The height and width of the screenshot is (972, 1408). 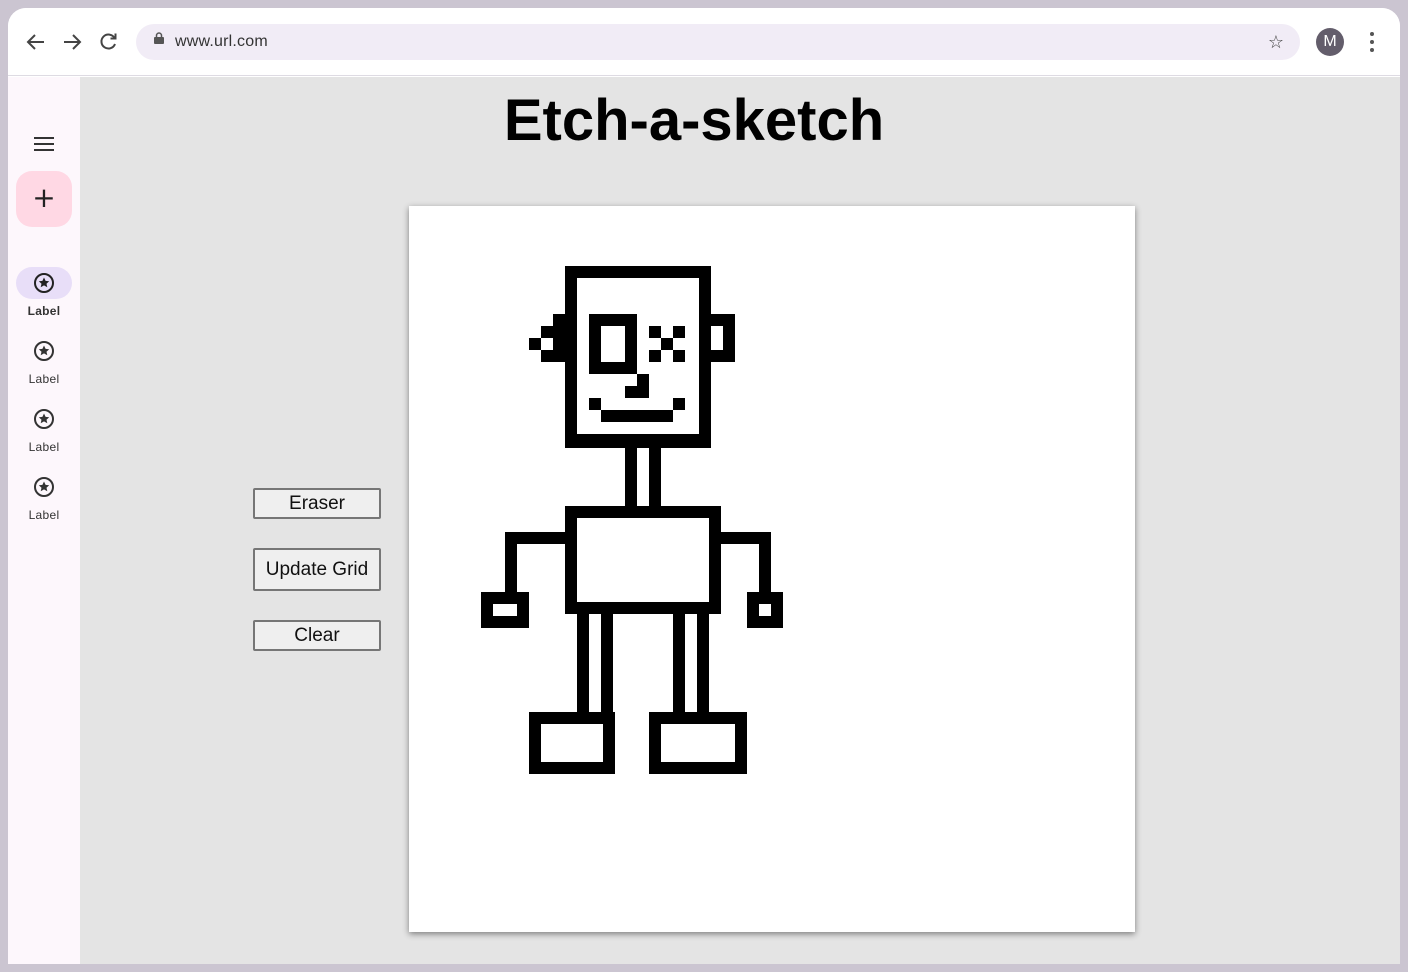 What do you see at coordinates (694, 120) in the screenshot?
I see `page-title: Etch-a-sketch` at bounding box center [694, 120].